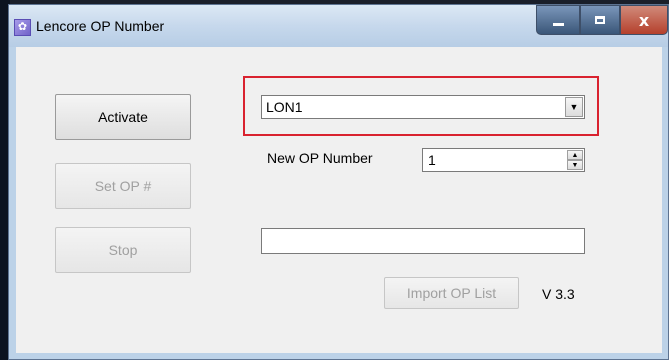  Describe the element at coordinates (123, 186) in the screenshot. I see `set-op-button: Set OP #` at that location.